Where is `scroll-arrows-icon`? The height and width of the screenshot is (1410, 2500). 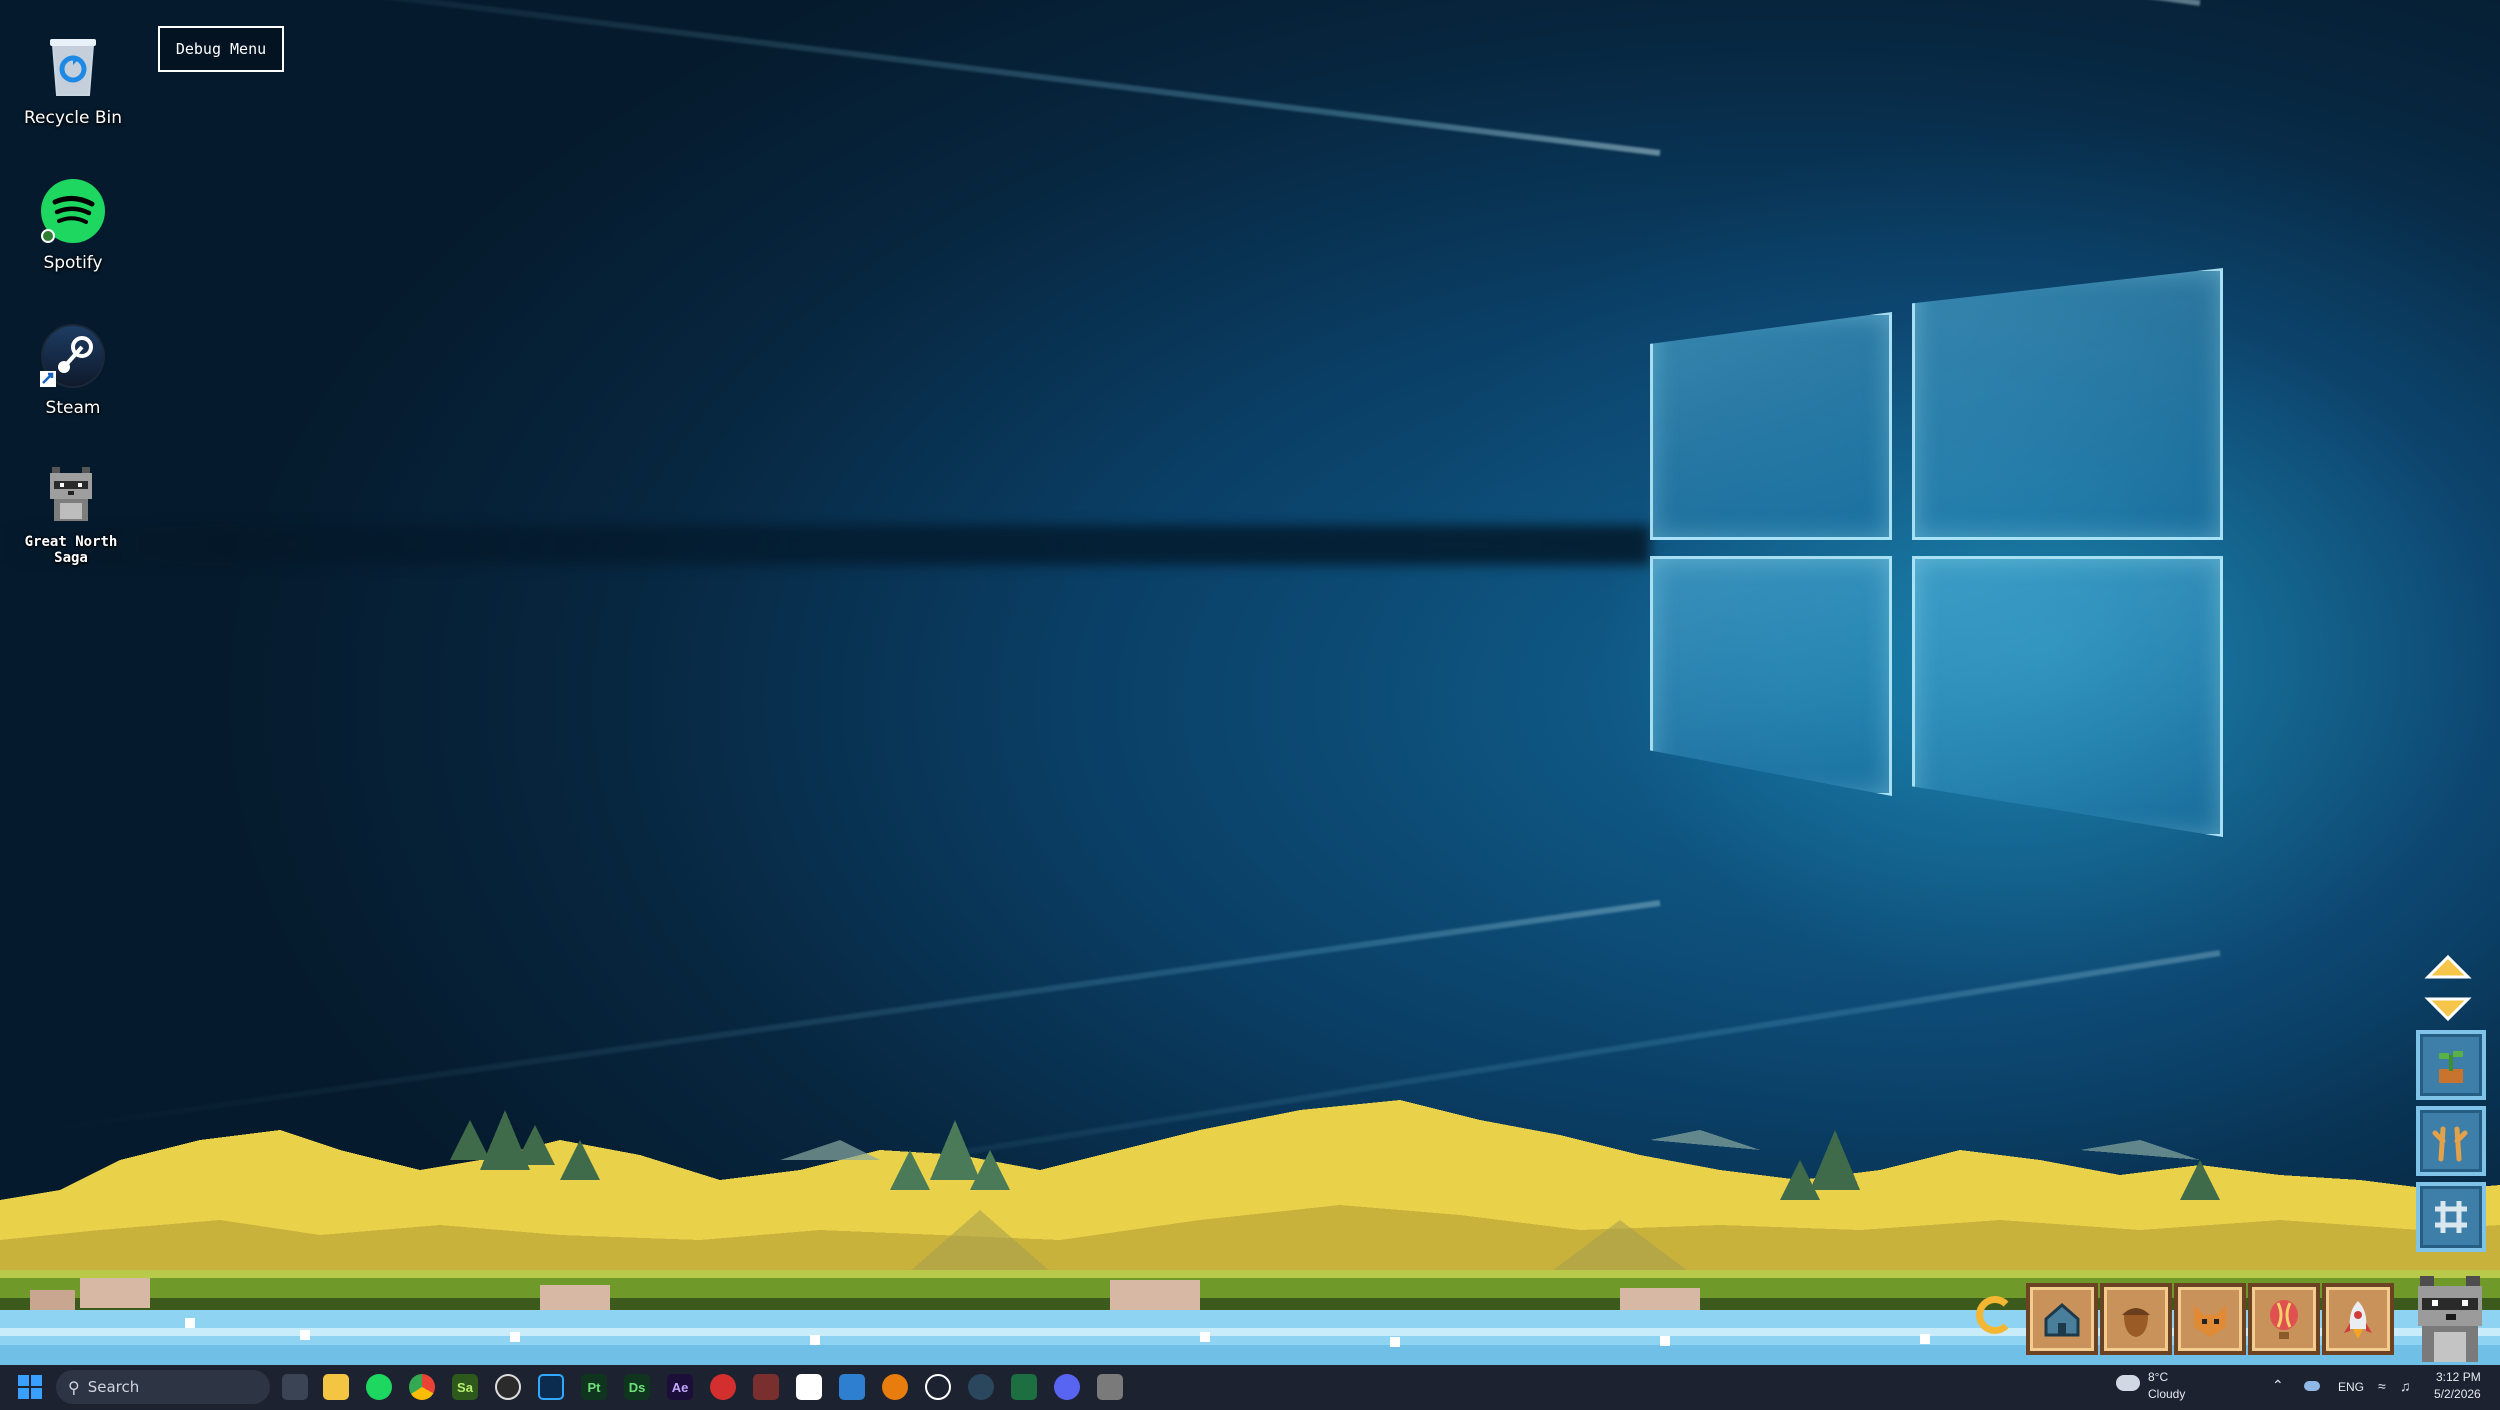 scroll-arrows-icon is located at coordinates (2448, 988).